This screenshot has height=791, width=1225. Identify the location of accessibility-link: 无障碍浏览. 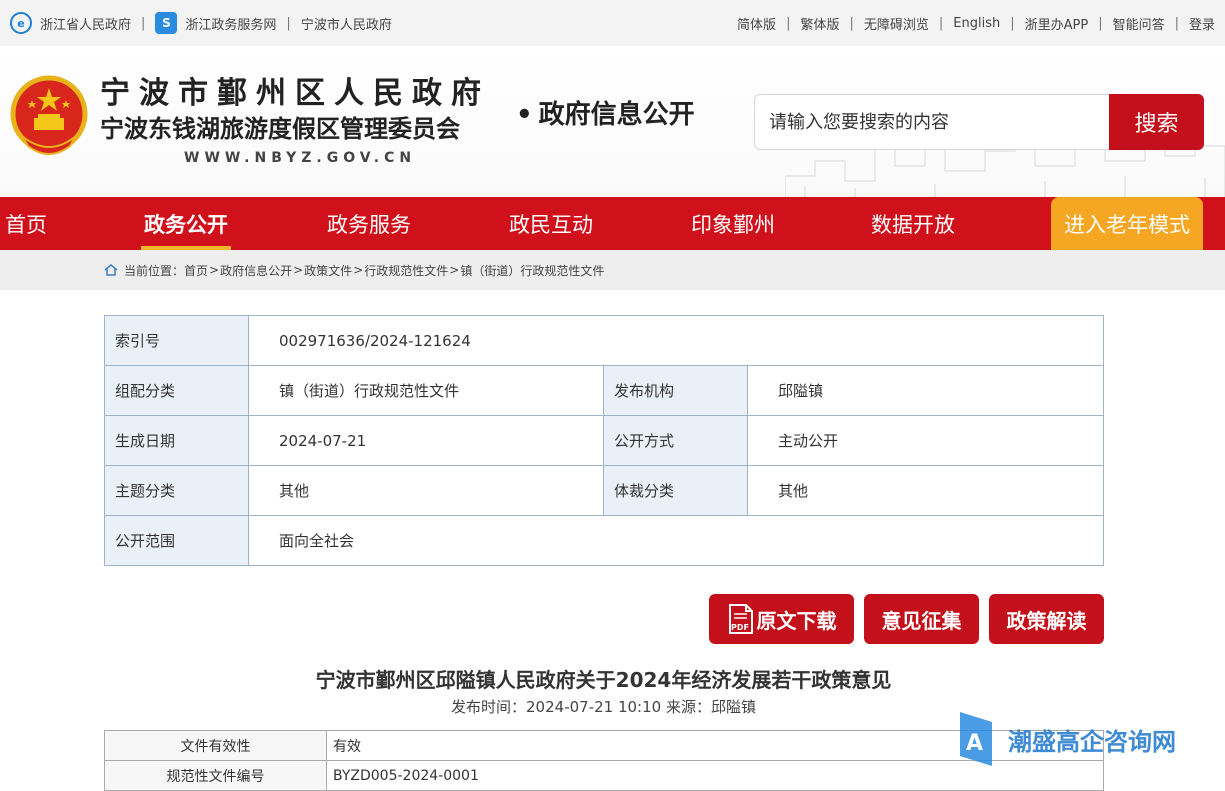
(896, 23).